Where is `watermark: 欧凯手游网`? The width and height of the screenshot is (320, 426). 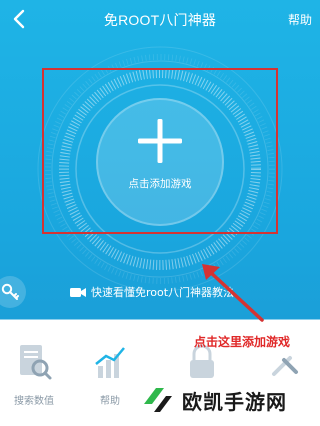 watermark: 欧凯手游网 is located at coordinates (230, 400).